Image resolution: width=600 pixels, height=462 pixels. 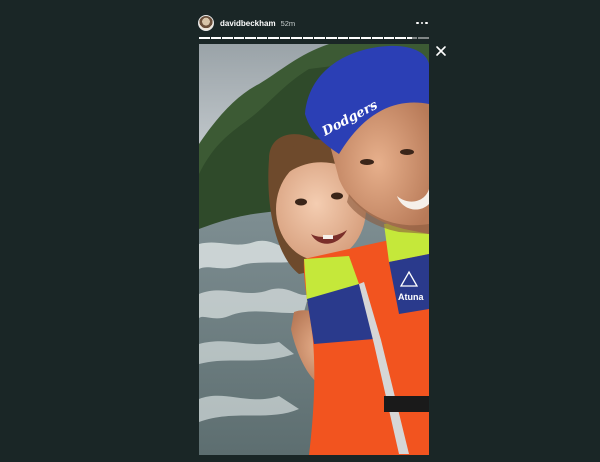 What do you see at coordinates (248, 23) in the screenshot?
I see `username: davidbeckham` at bounding box center [248, 23].